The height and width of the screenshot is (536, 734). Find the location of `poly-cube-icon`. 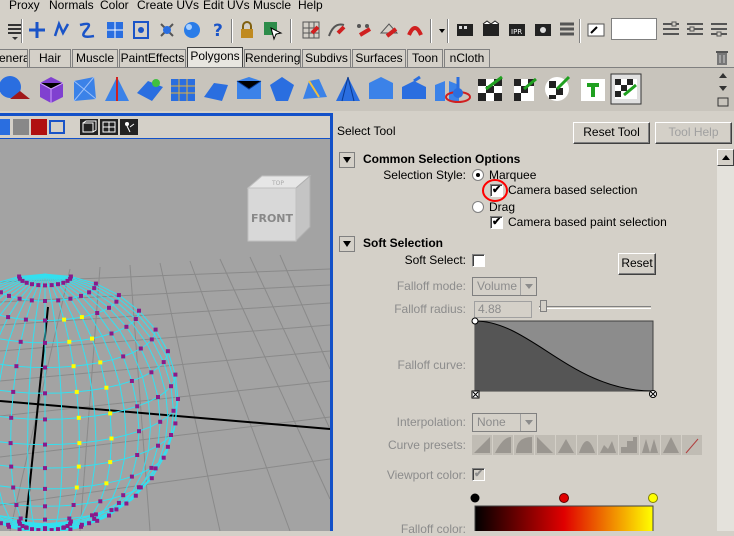

poly-cube-icon is located at coordinates (51, 89).